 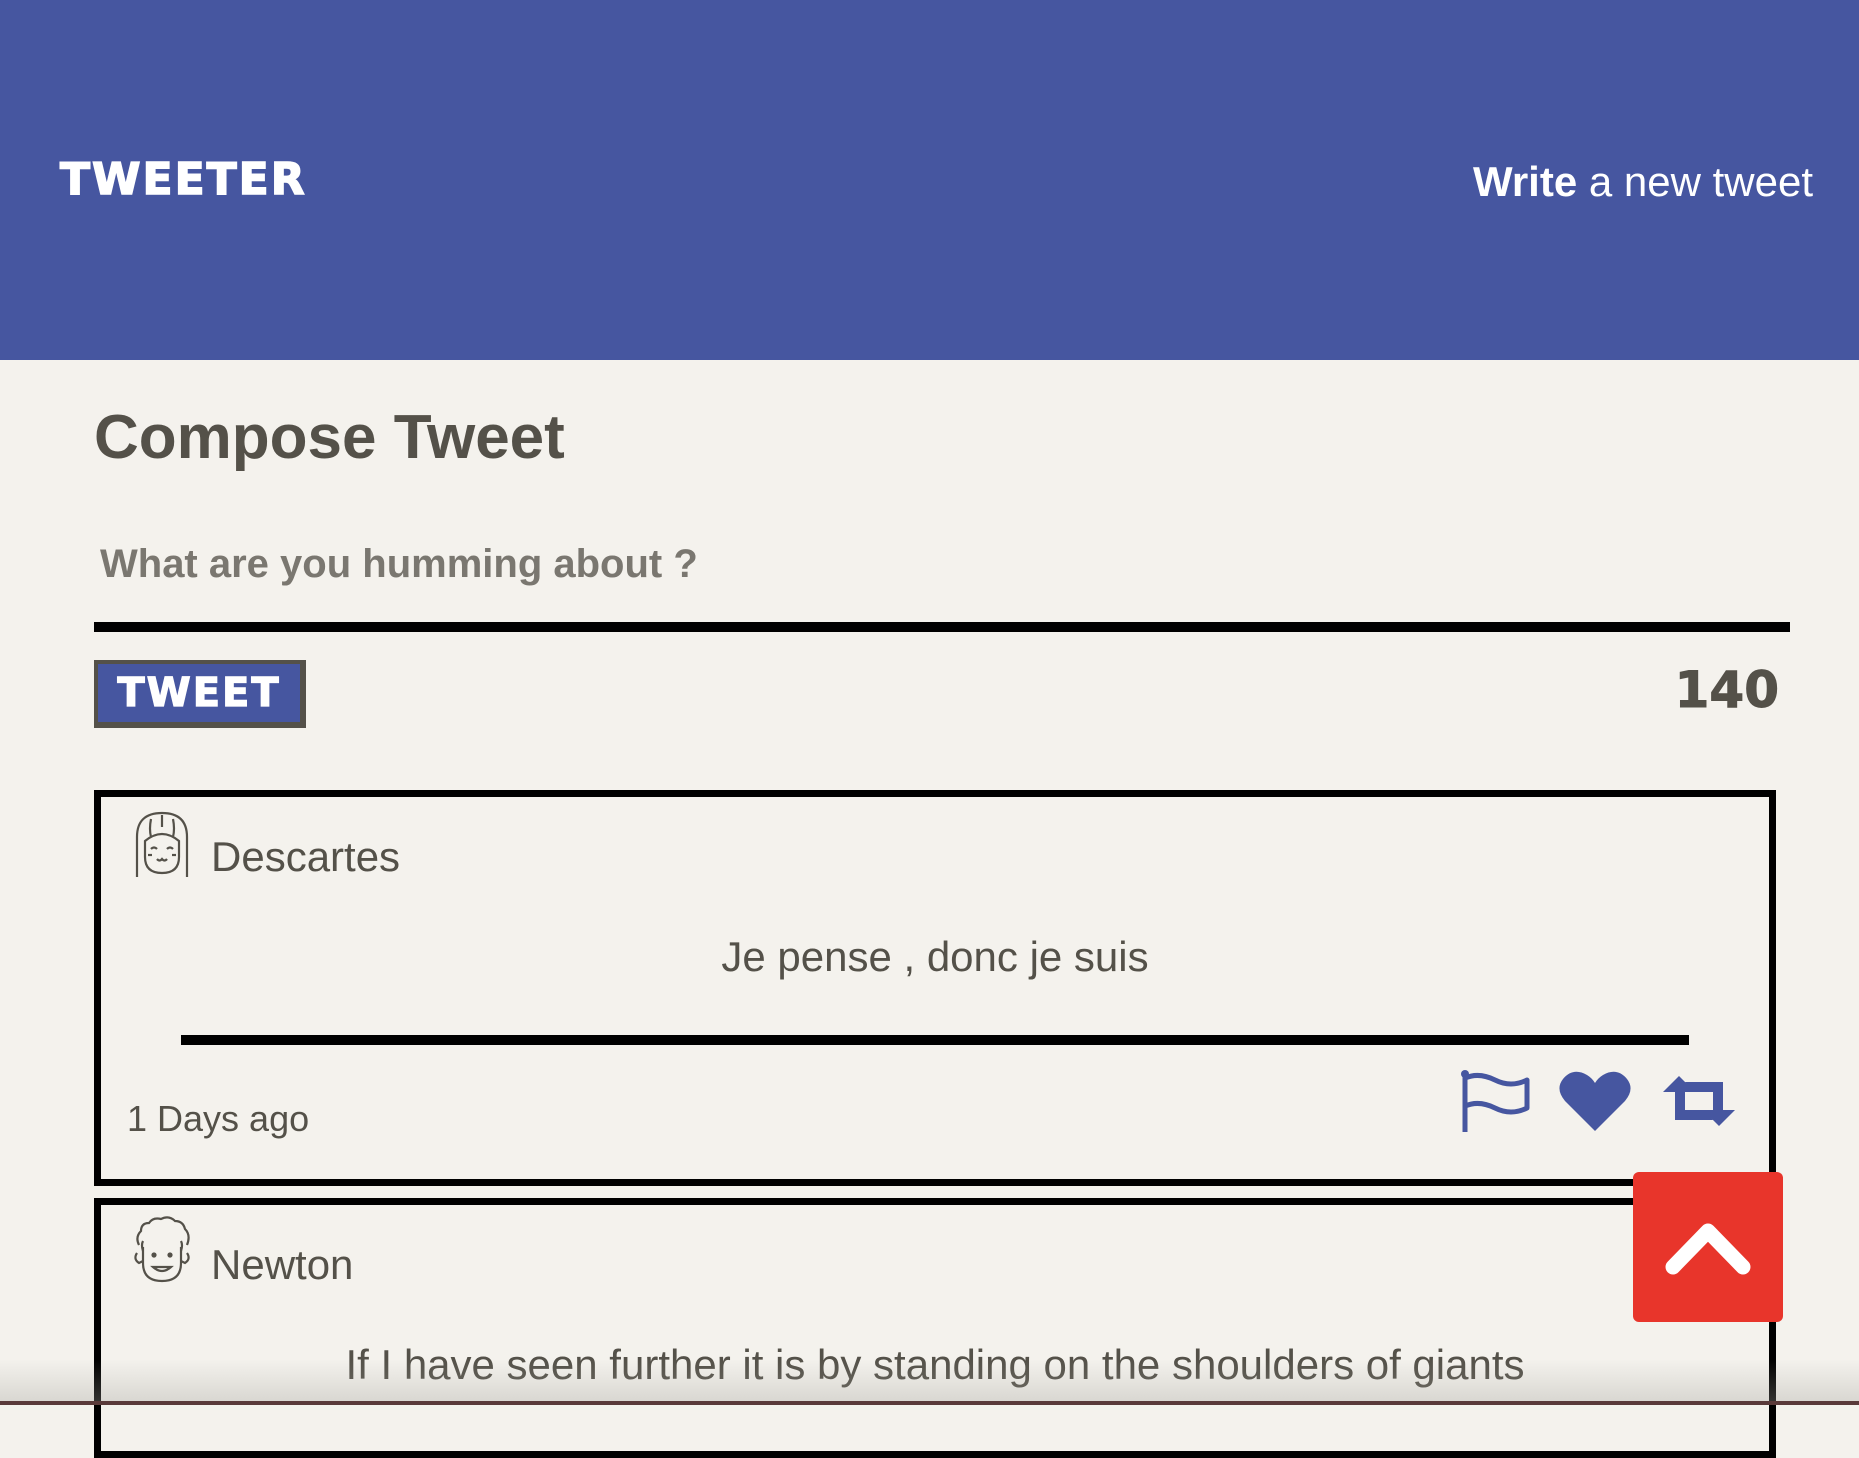 What do you see at coordinates (1525, 181) in the screenshot?
I see `write-new-tweet-bold: Write` at bounding box center [1525, 181].